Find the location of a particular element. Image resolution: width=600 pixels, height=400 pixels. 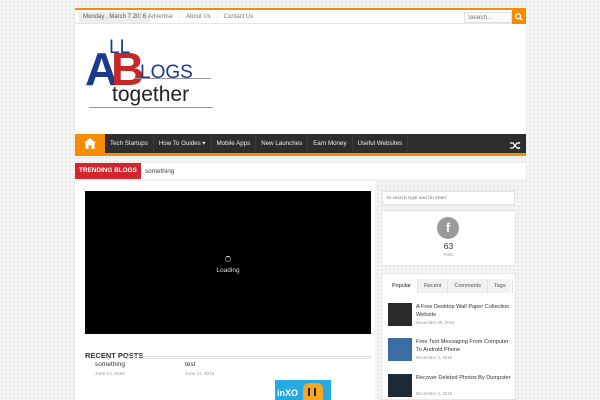

facebook-fans-label: Fans is located at coordinates (448, 254).